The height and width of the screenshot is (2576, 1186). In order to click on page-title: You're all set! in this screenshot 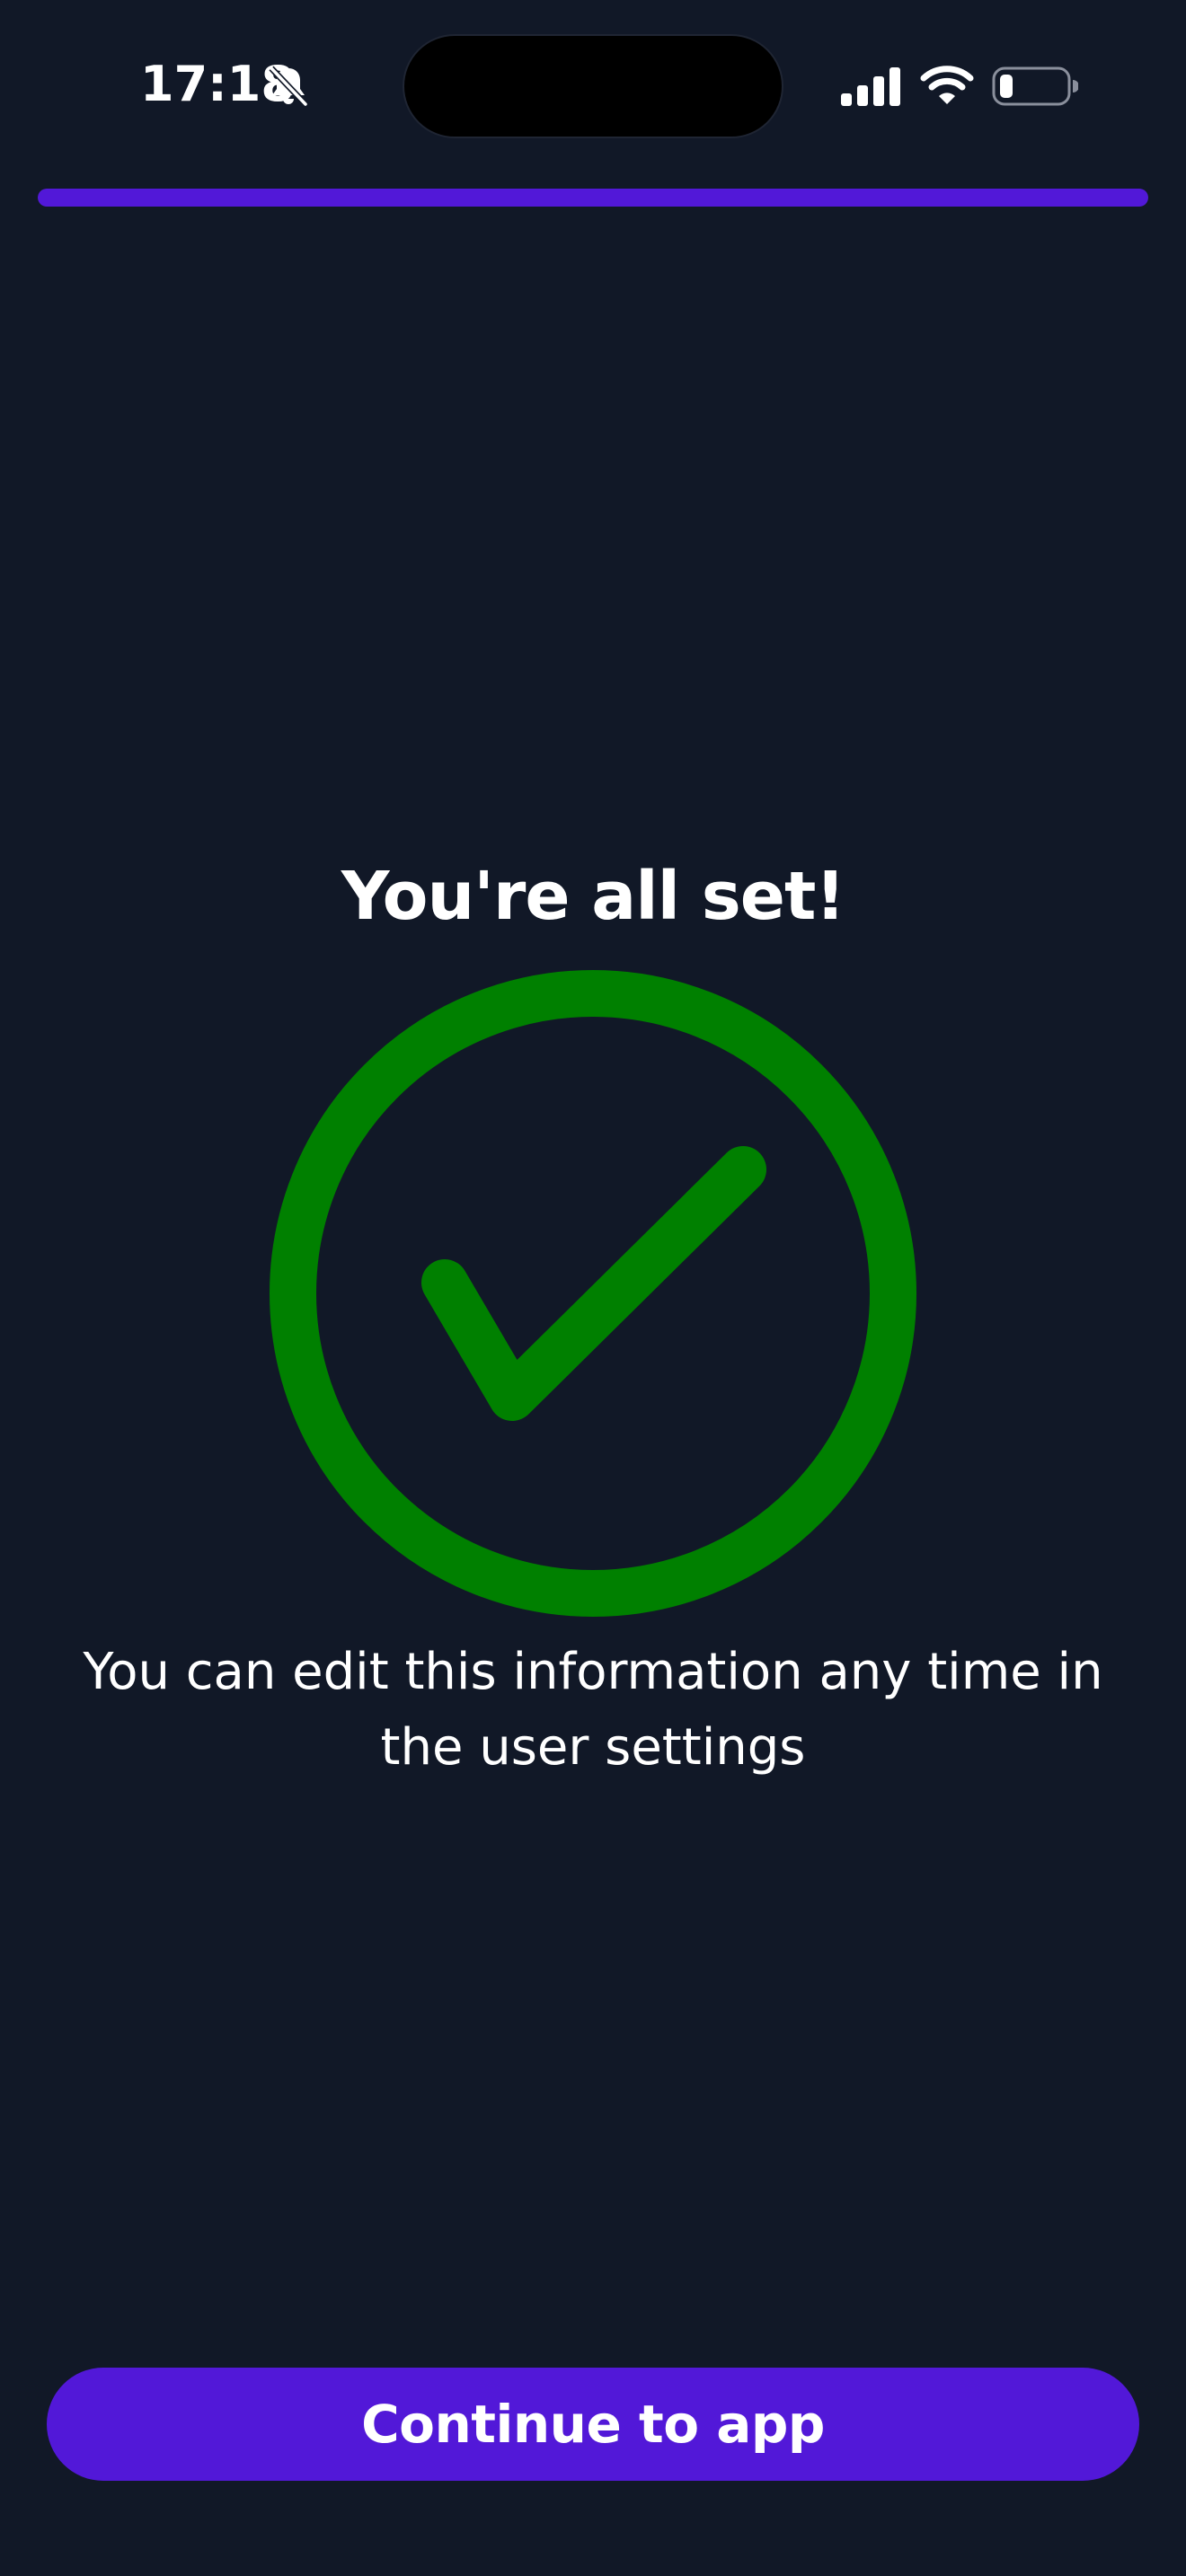, I will do `click(593, 896)`.